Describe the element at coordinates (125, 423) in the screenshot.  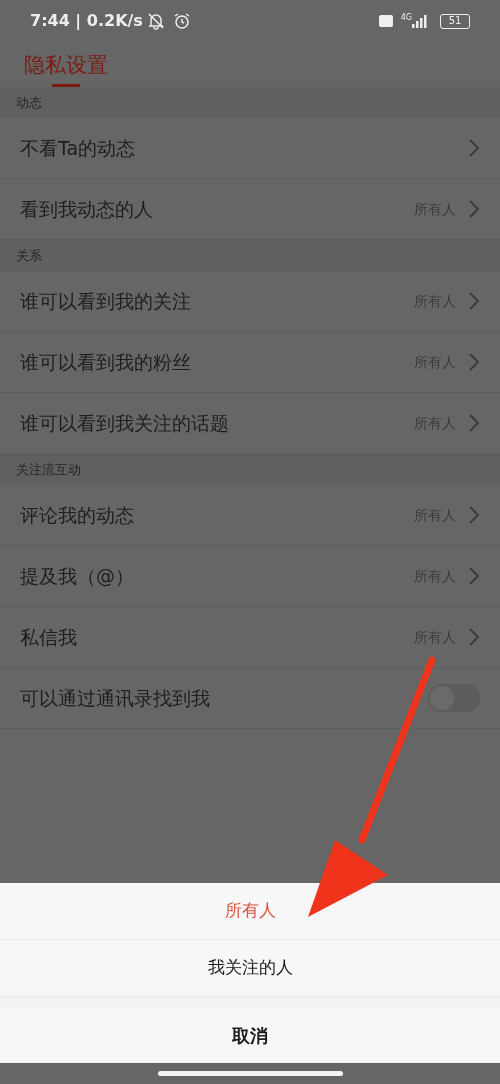
I see `row-label: 谁可以看到我关注的话题` at that location.